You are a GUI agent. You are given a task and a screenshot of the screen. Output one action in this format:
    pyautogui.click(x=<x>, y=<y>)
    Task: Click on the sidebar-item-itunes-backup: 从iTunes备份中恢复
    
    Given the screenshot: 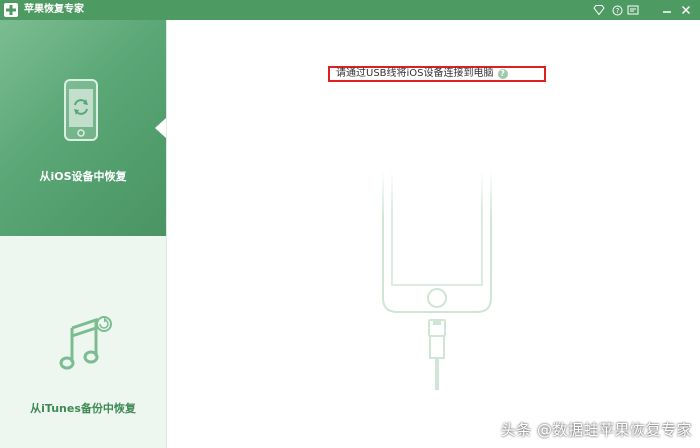 What is the action you would take?
    pyautogui.click(x=83, y=342)
    